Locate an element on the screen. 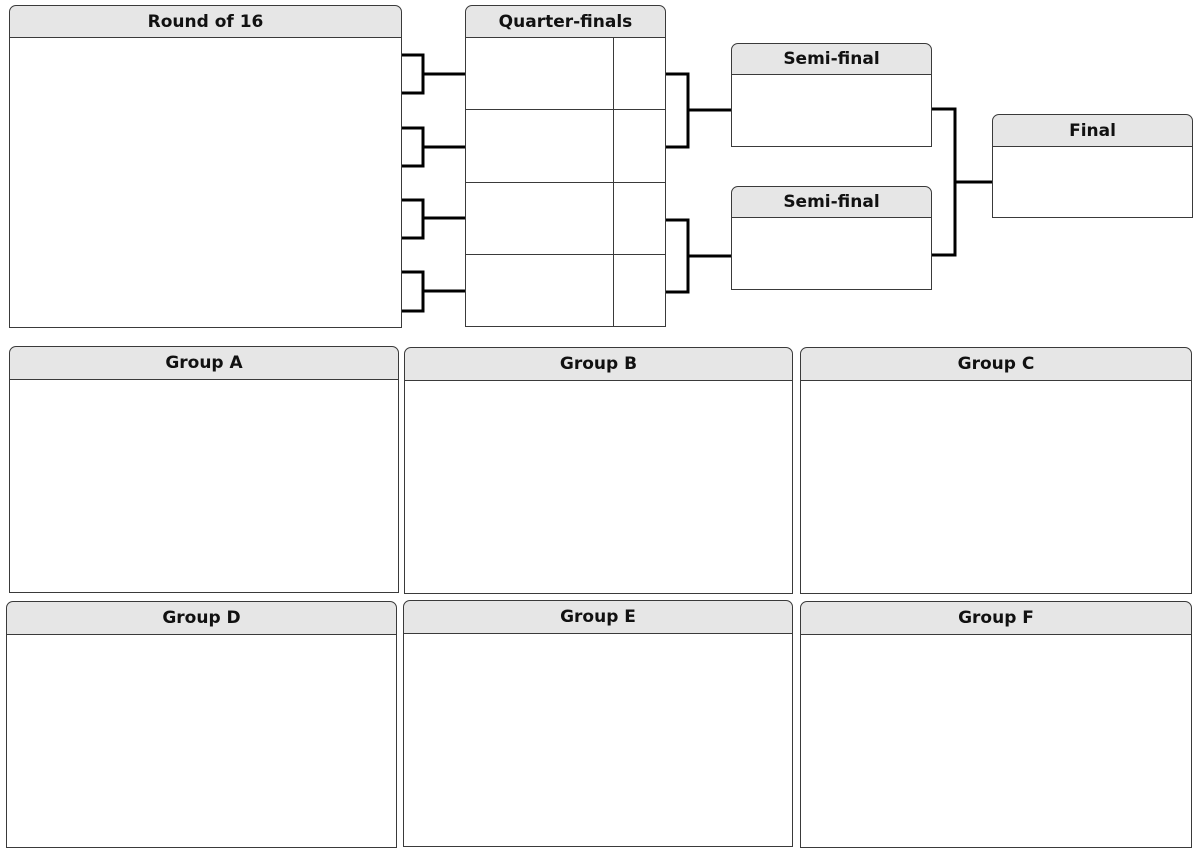 This screenshot has width=1196, height=851. connector-r16-qf4 is located at coordinates (433, 291).